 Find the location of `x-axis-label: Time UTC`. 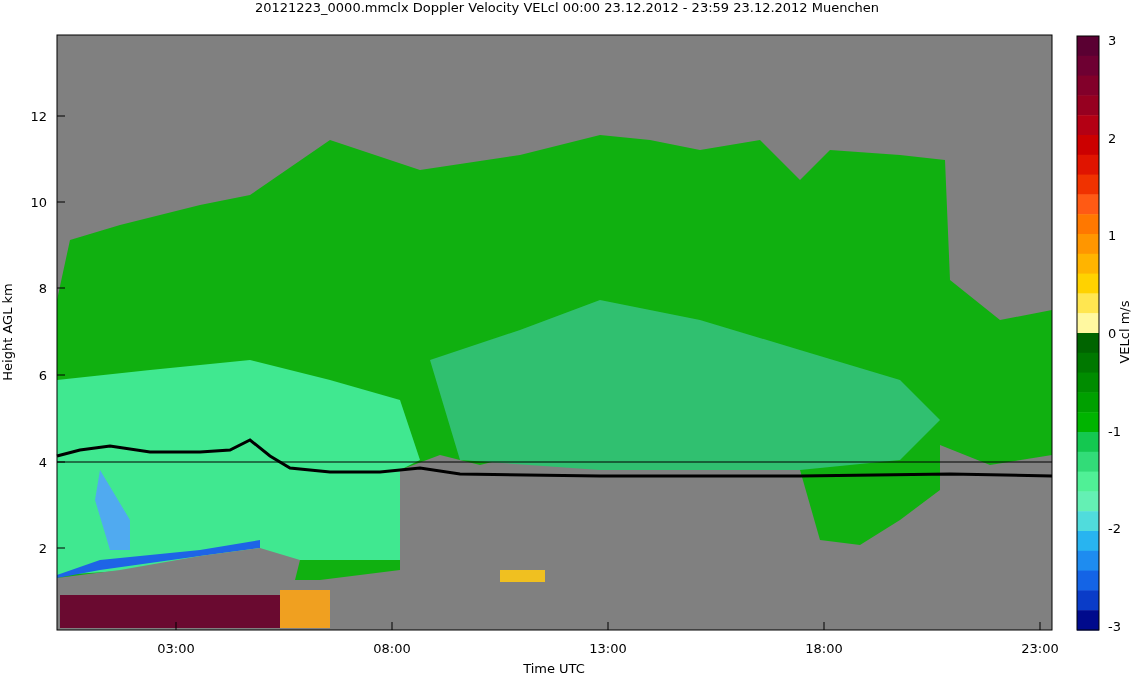

x-axis-label: Time UTC is located at coordinates (554, 668).